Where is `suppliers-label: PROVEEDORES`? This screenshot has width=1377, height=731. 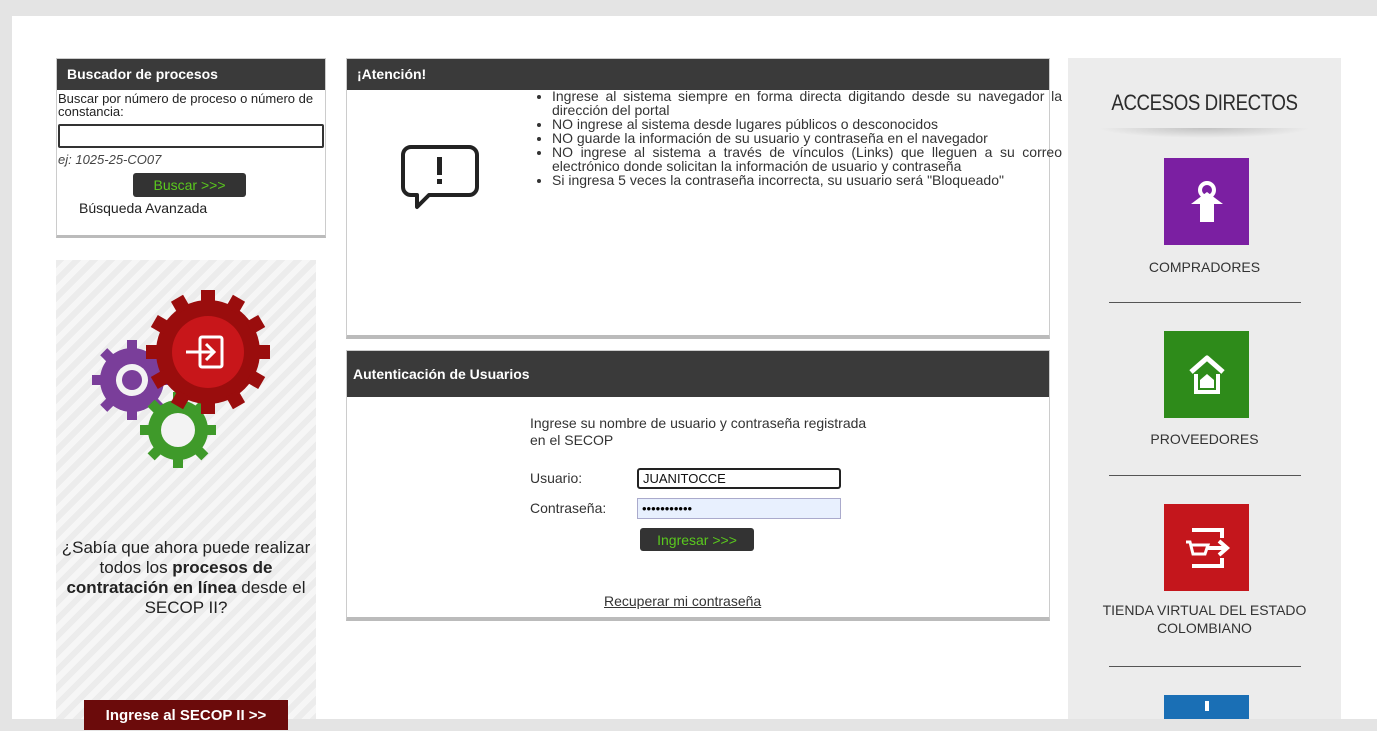
suppliers-label: PROVEEDORES is located at coordinates (1204, 439).